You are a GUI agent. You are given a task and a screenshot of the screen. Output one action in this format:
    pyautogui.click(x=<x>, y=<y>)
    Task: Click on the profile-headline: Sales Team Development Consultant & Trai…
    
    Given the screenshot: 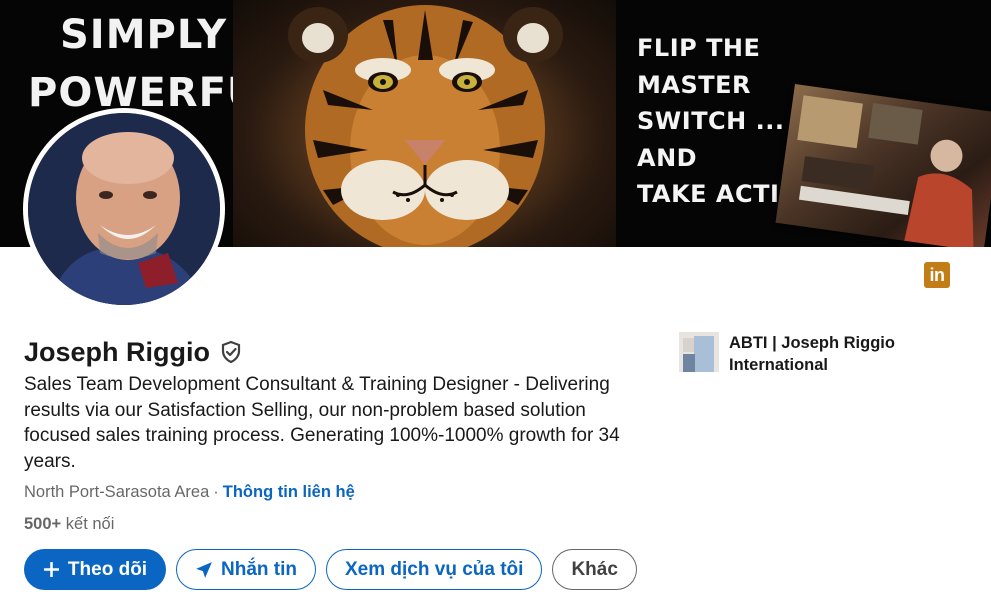 What is the action you would take?
    pyautogui.click(x=322, y=423)
    